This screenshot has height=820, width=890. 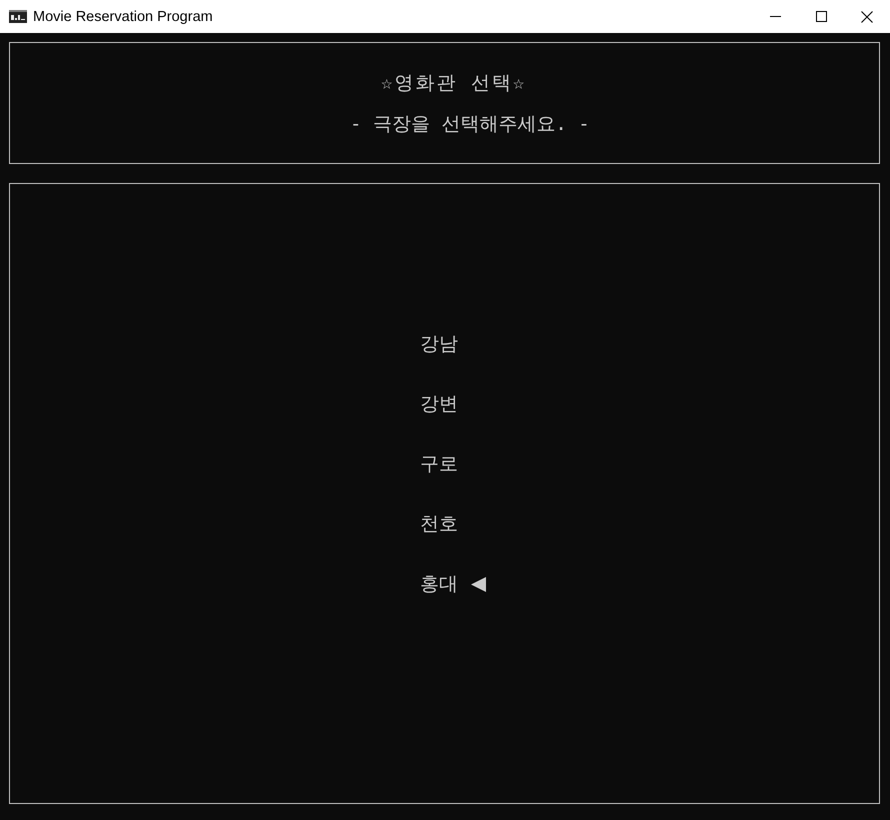 I want to click on maximize-icon, so click(x=821, y=16).